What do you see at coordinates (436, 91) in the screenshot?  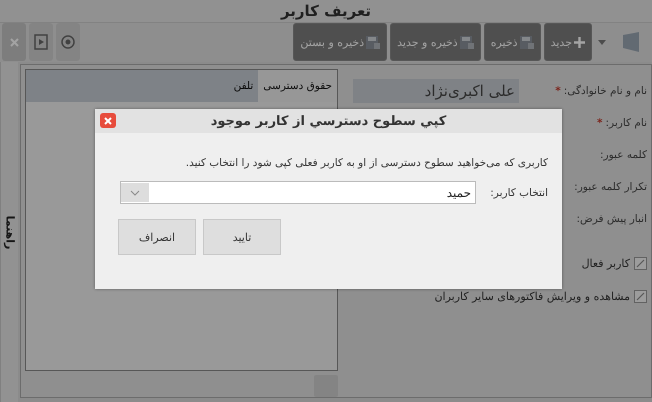 I see `name-field: علی اکبری‌نژاد` at bounding box center [436, 91].